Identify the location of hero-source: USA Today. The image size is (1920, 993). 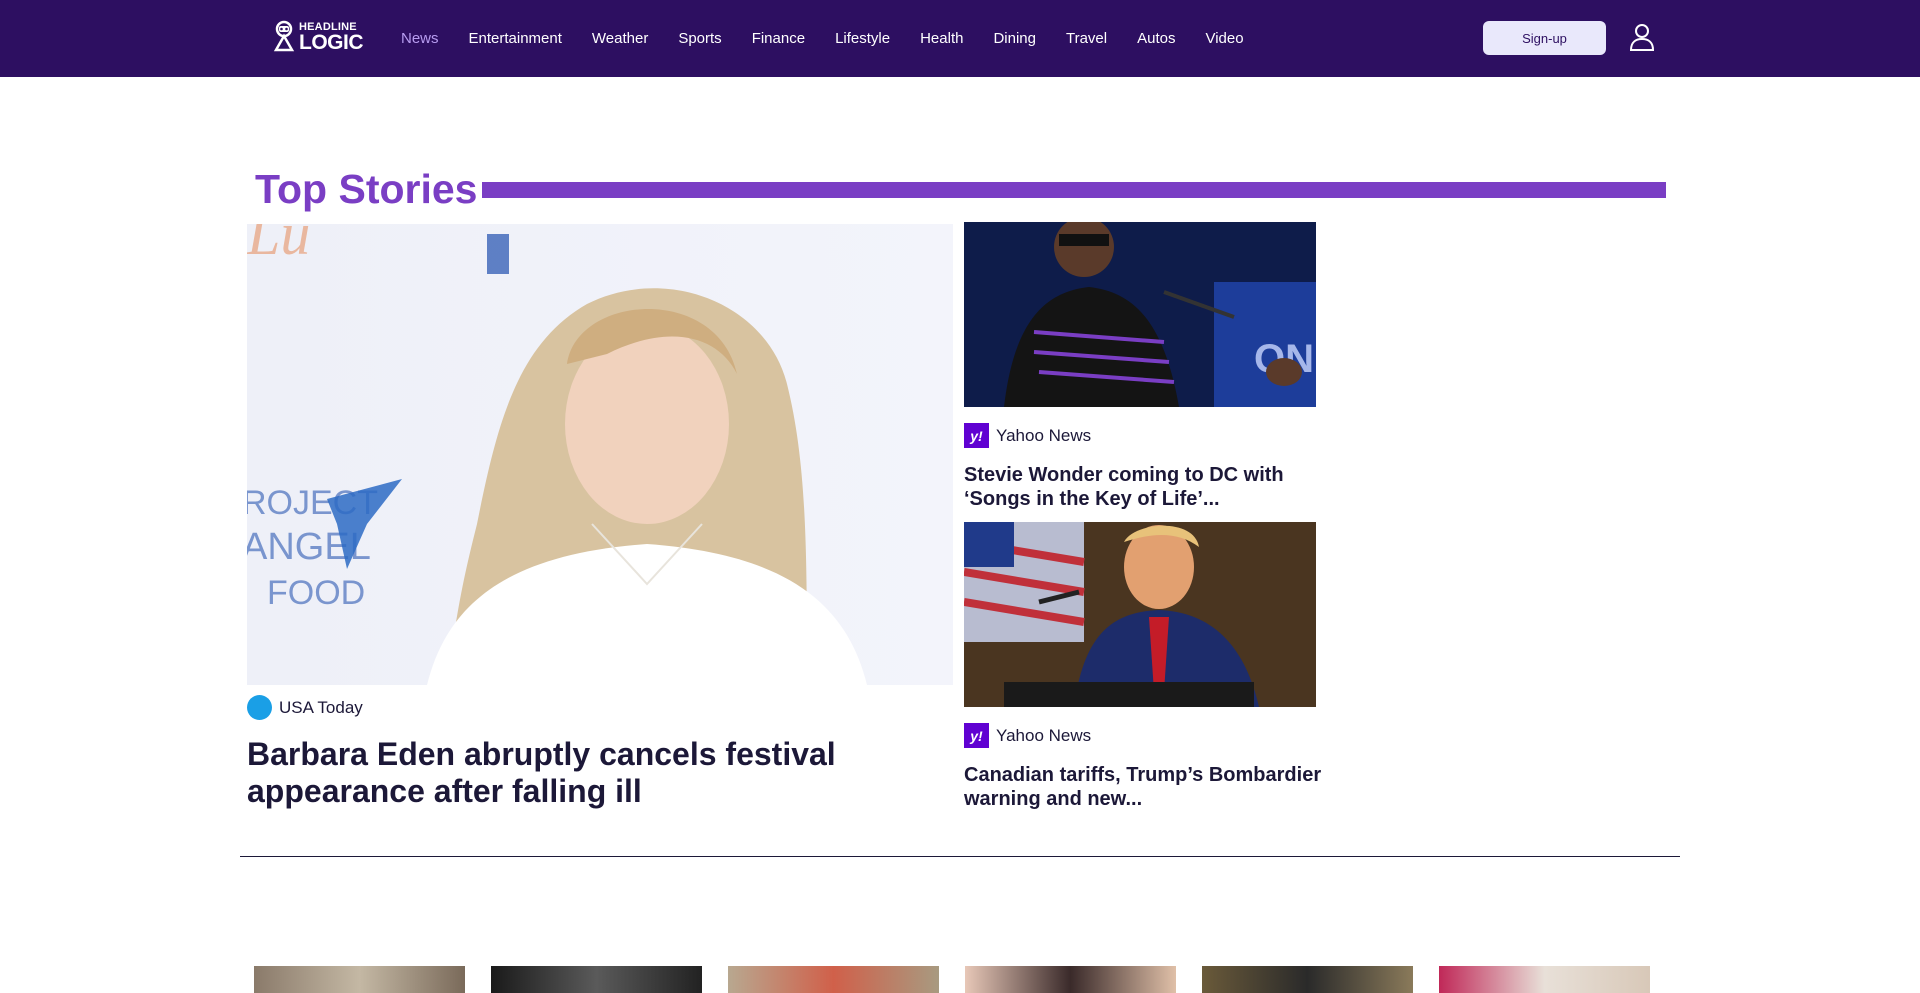
(305, 707).